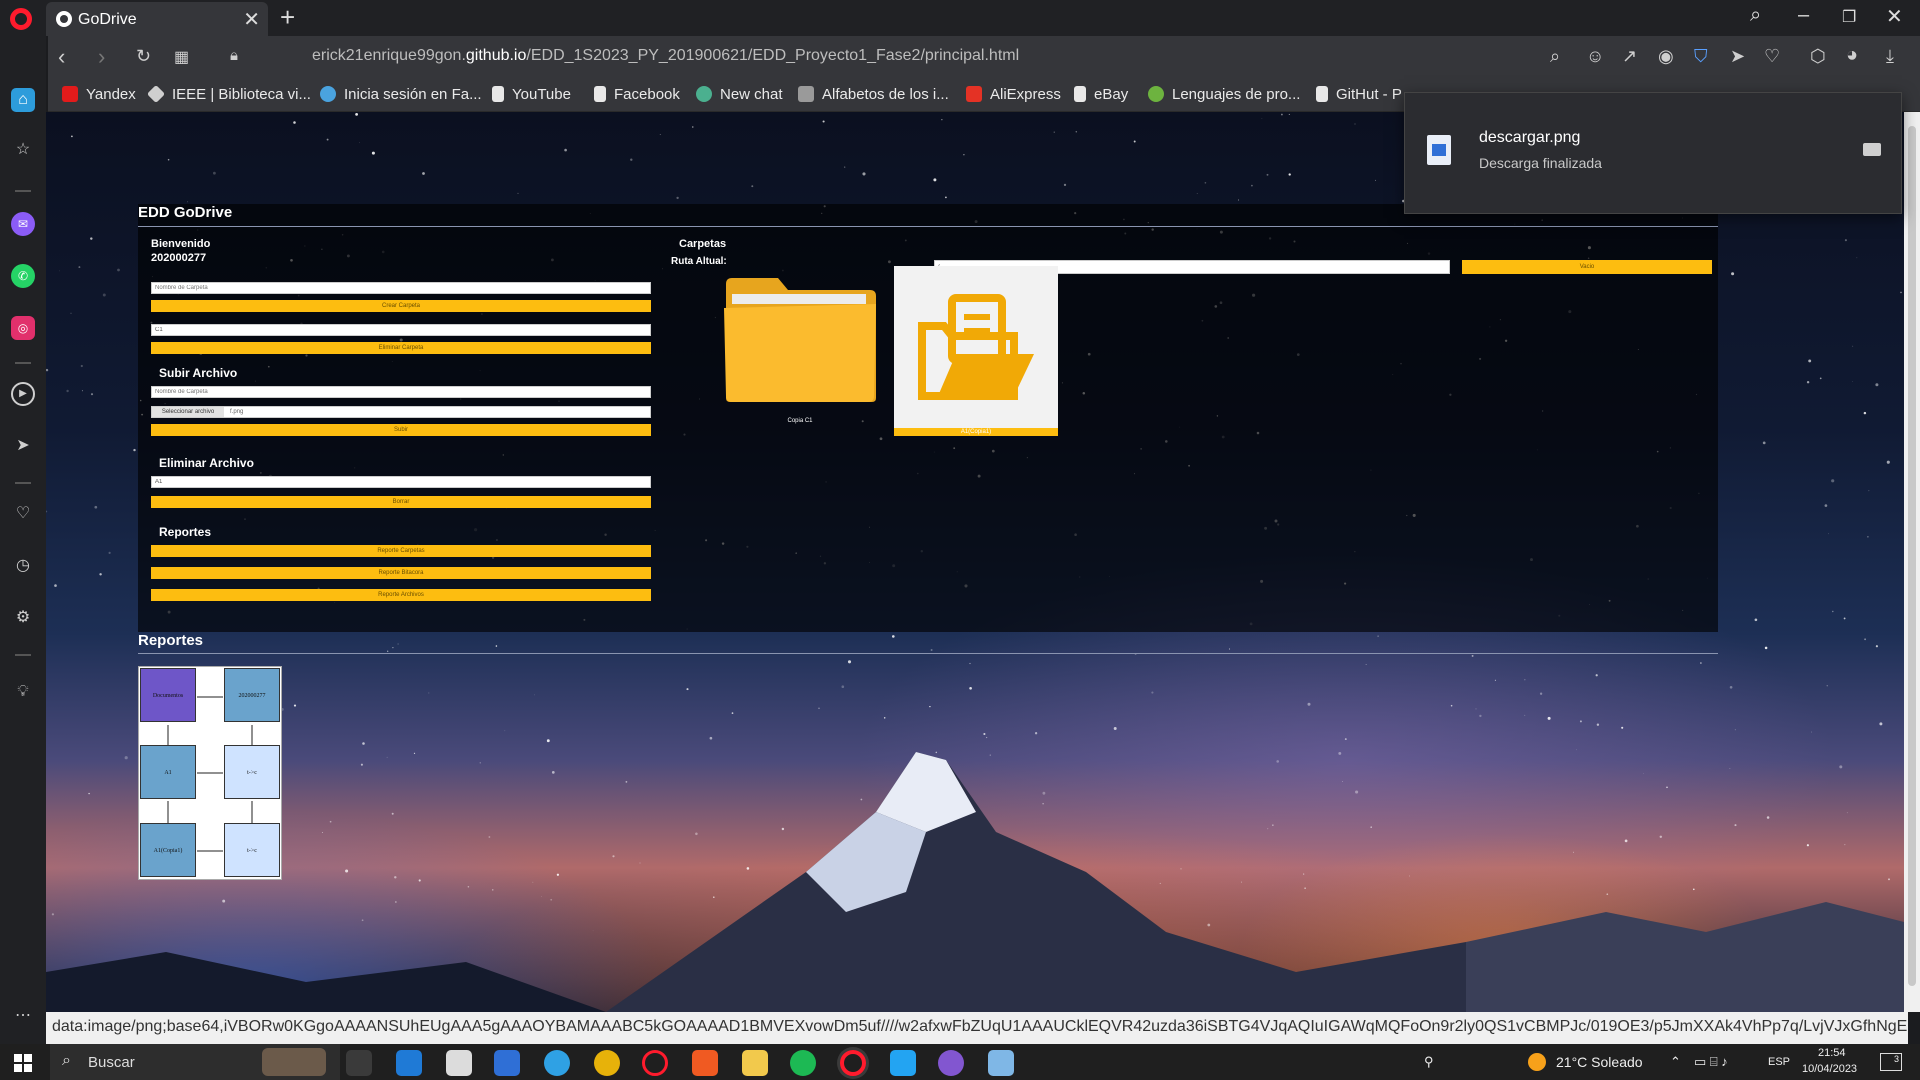 This screenshot has height=1080, width=1920. I want to click on github-desktop-icon, so click(951, 1063).